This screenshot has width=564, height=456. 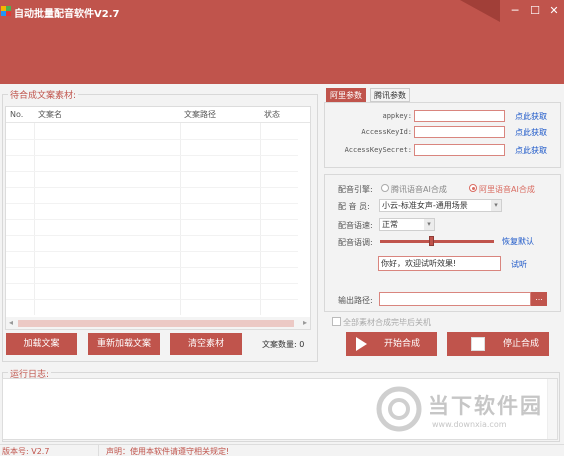 What do you see at coordinates (425, 205) in the screenshot?
I see `voicer-value: 小云-标准女声-通用场景` at bounding box center [425, 205].